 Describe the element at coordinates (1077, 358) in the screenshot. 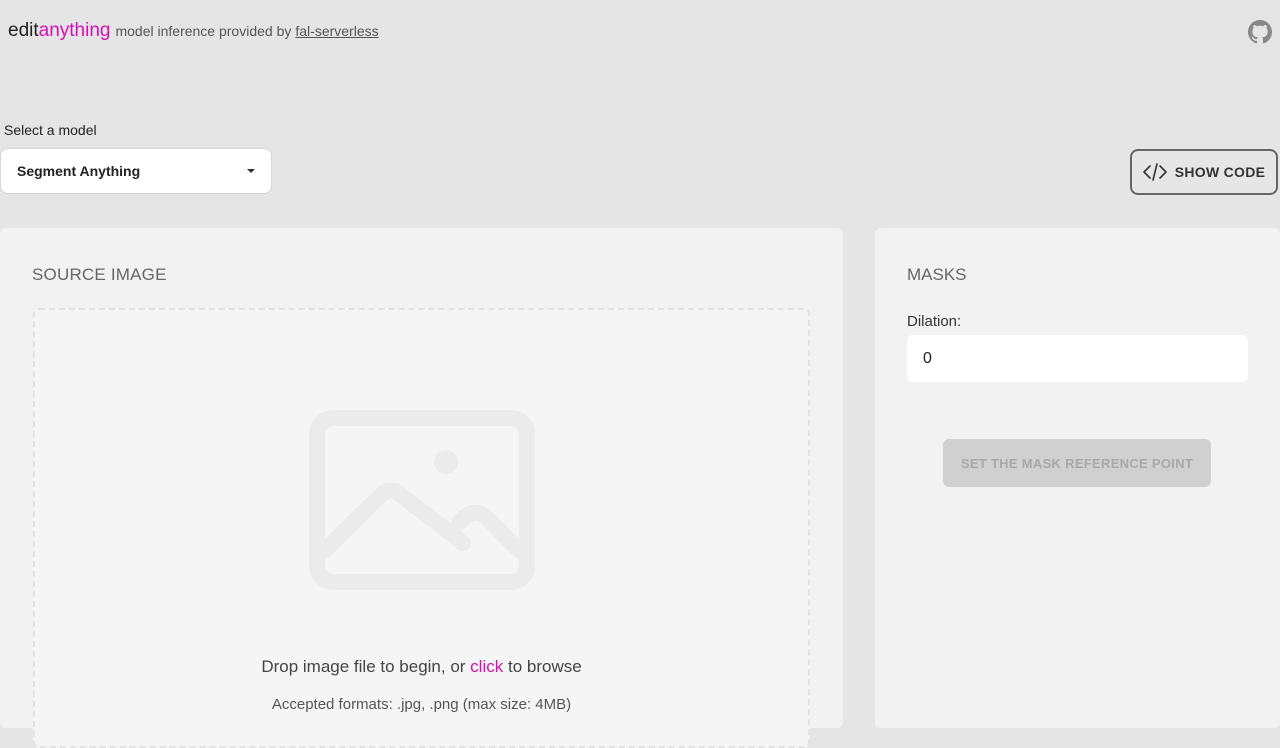

I see `dilation-input` at that location.